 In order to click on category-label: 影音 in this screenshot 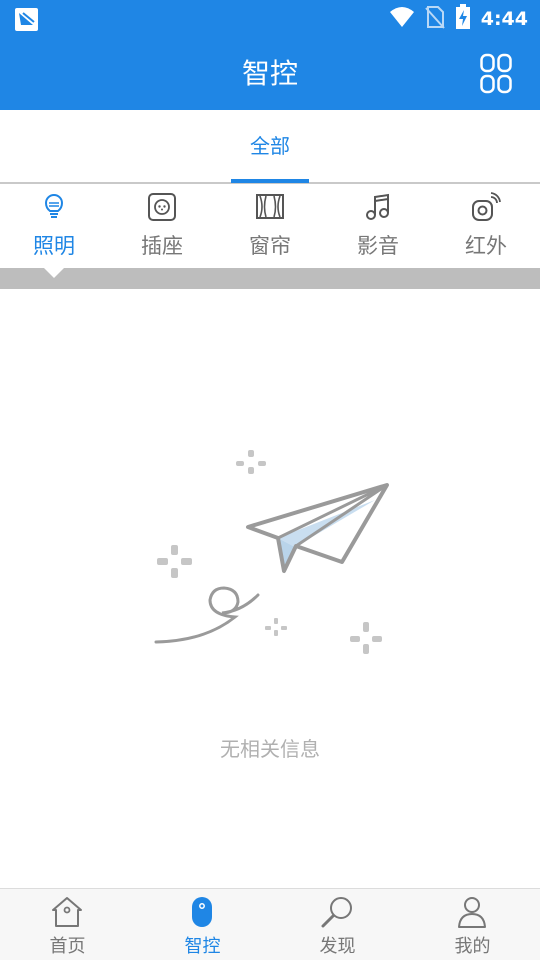, I will do `click(378, 246)`.